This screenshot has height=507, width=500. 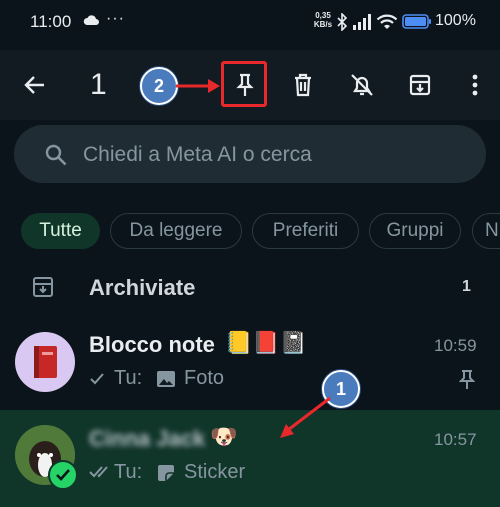 I want to click on mute-notifications-icon, so click(x=362, y=85).